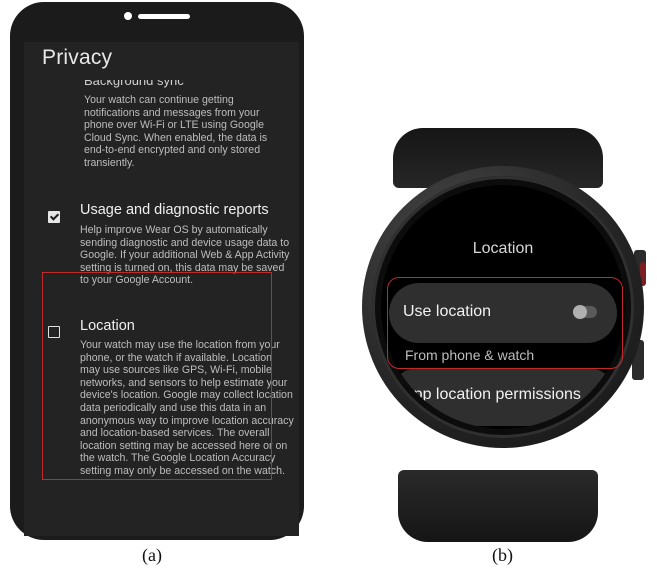  I want to click on usage-diagnostics-title: Usage and diagnostic reports, so click(174, 210).